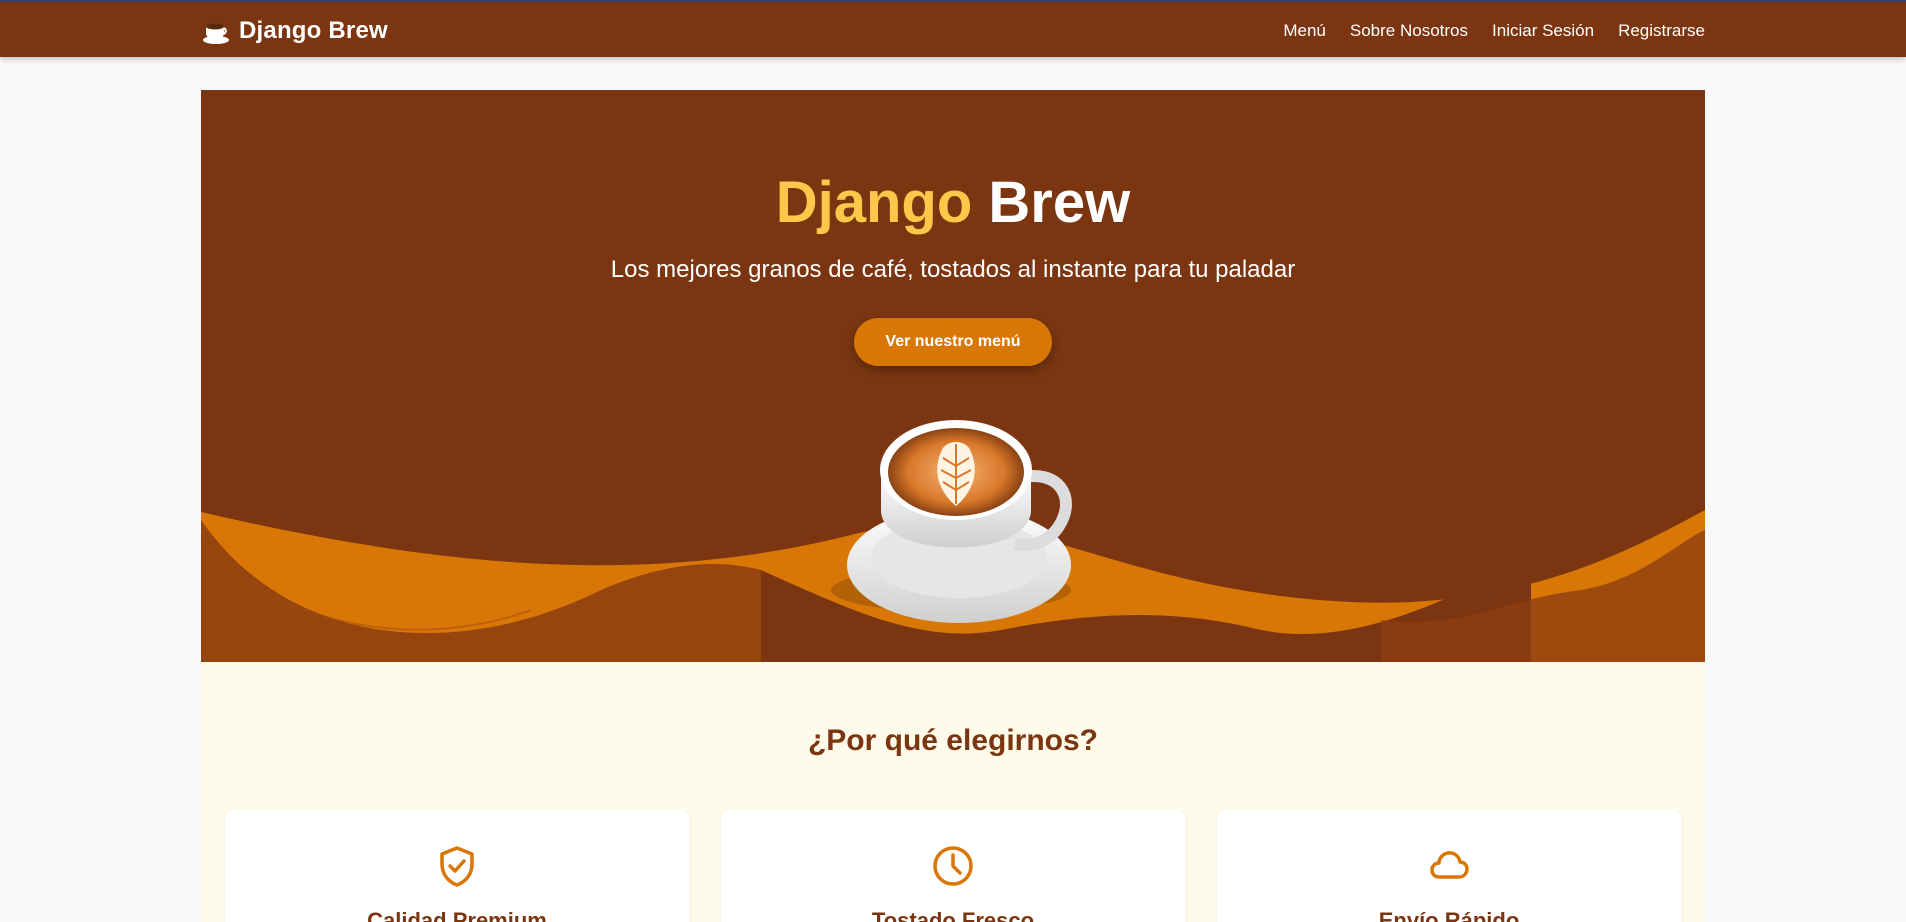 This screenshot has height=922, width=1906. What do you see at coordinates (313, 30) in the screenshot?
I see `brand-name: Django Brew` at bounding box center [313, 30].